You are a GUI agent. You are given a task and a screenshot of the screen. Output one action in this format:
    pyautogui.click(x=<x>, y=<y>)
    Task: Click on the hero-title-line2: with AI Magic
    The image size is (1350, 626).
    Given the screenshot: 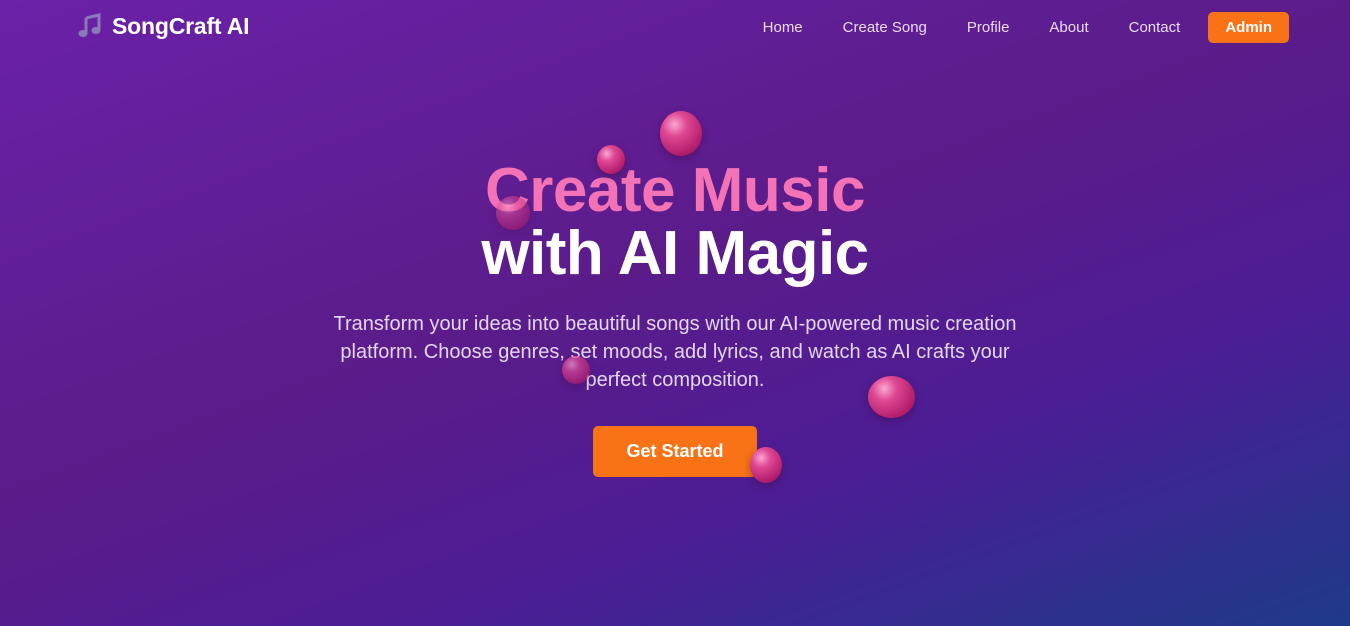 What is the action you would take?
    pyautogui.click(x=675, y=253)
    